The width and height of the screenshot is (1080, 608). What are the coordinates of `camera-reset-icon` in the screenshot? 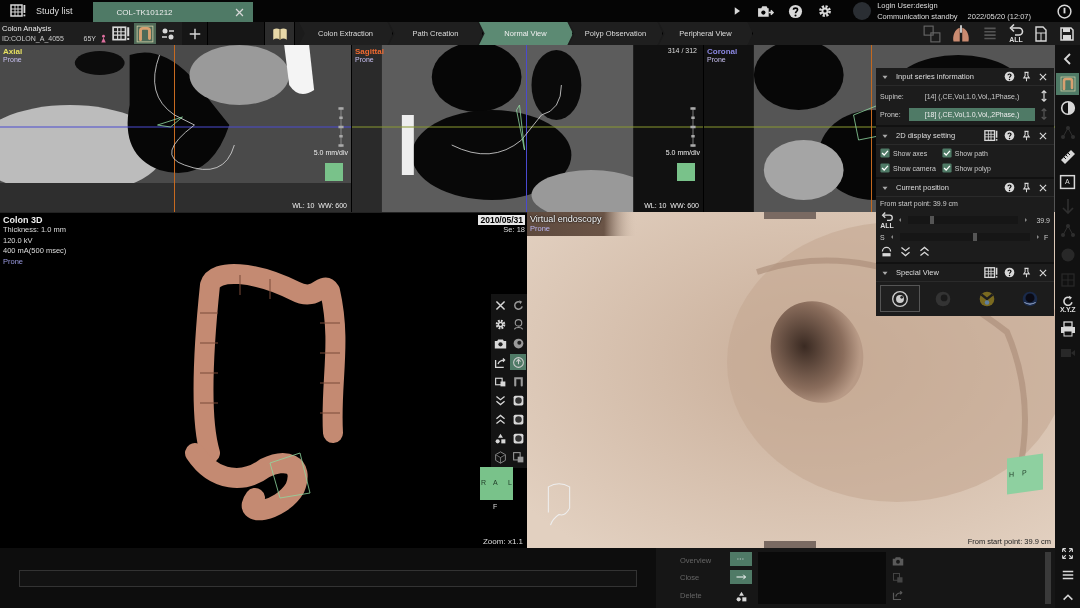 It's located at (886, 251).